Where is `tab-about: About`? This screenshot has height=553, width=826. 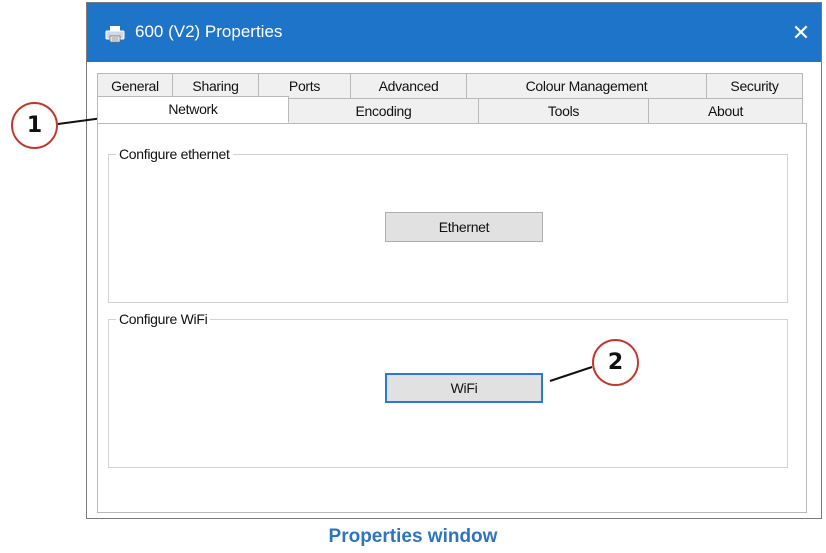 tab-about: About is located at coordinates (726, 110).